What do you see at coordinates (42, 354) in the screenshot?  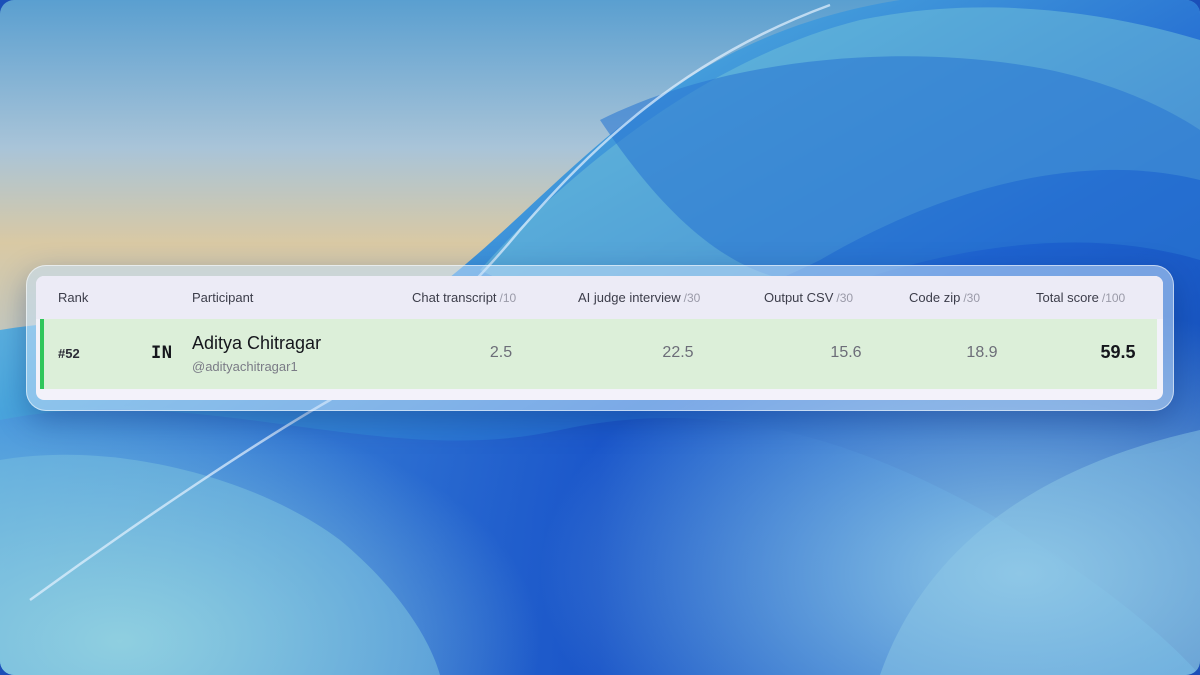 I see `highlight-accent-bar` at bounding box center [42, 354].